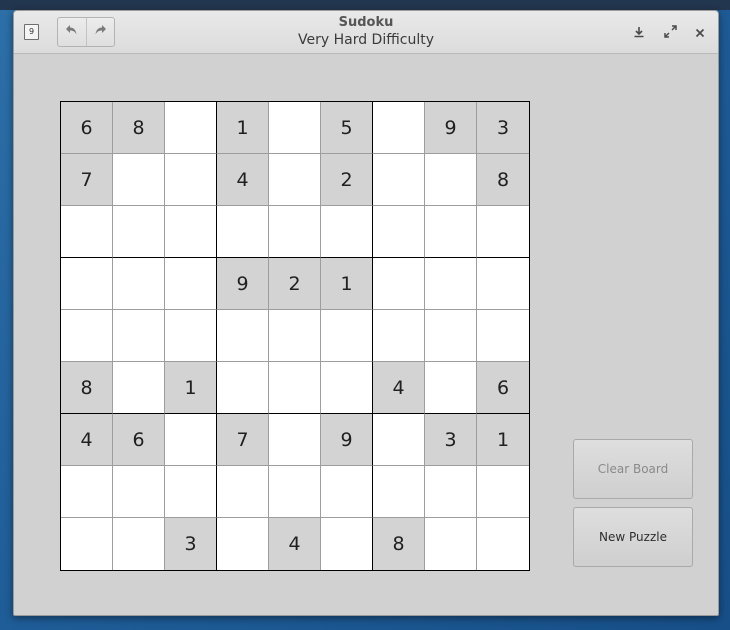  What do you see at coordinates (31, 32) in the screenshot?
I see `sudoku-app-icon: 9` at bounding box center [31, 32].